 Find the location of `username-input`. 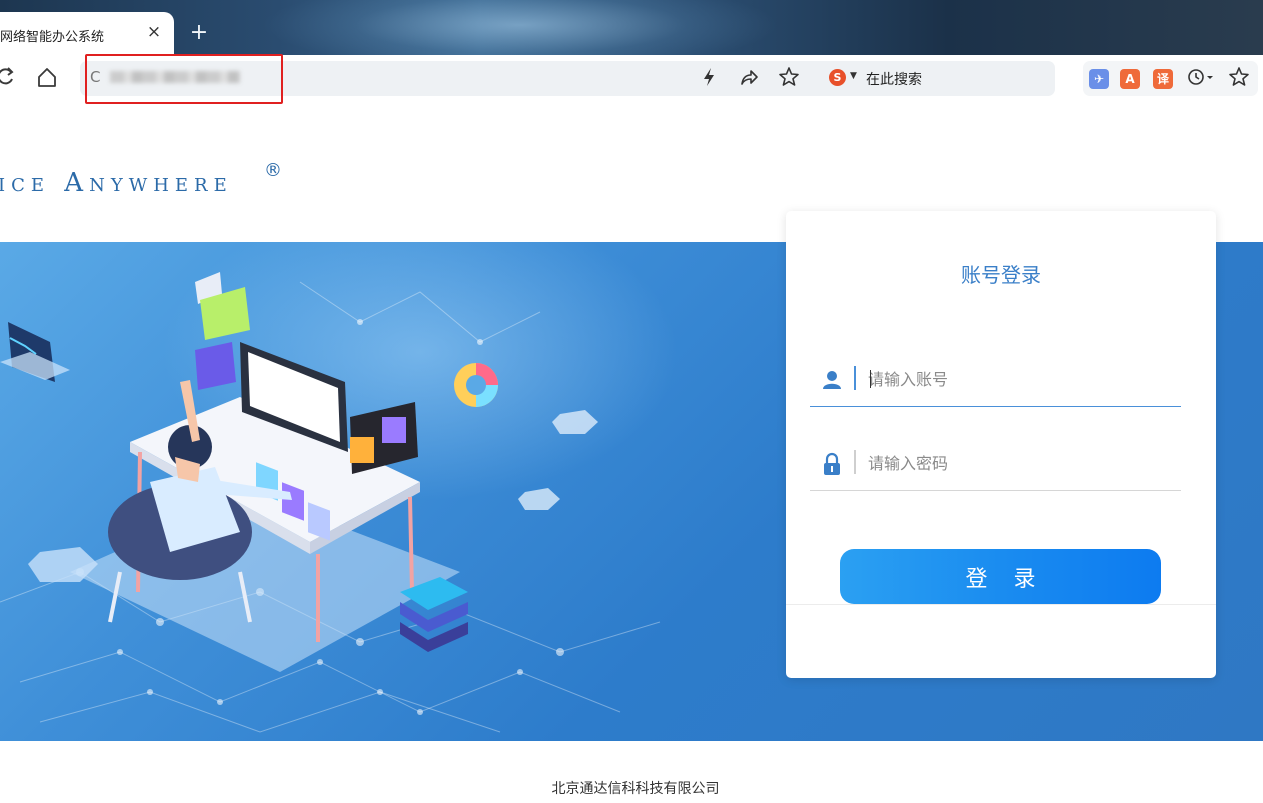

username-input is located at coordinates (1018, 379).